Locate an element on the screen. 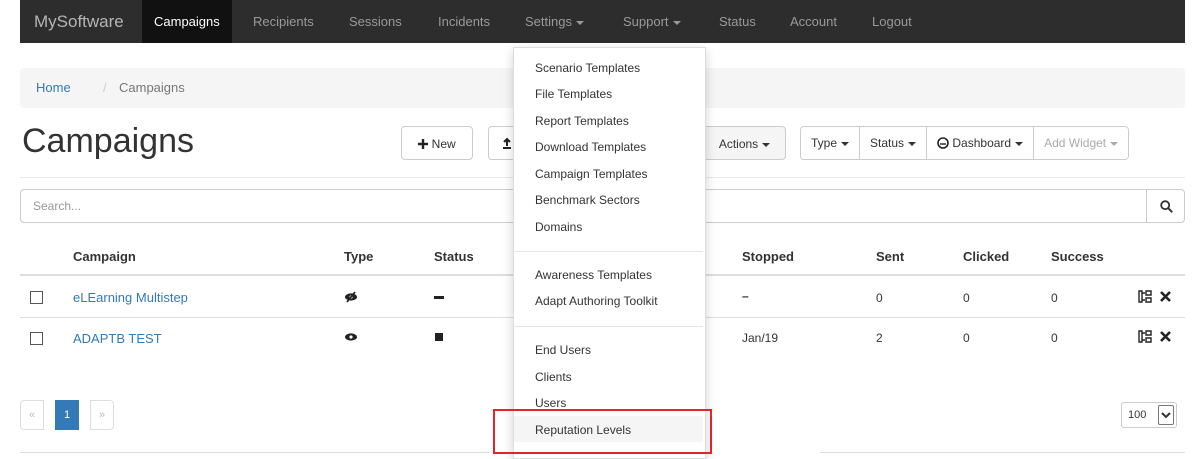  dashboard-button: Dashboard is located at coordinates (981, 143).